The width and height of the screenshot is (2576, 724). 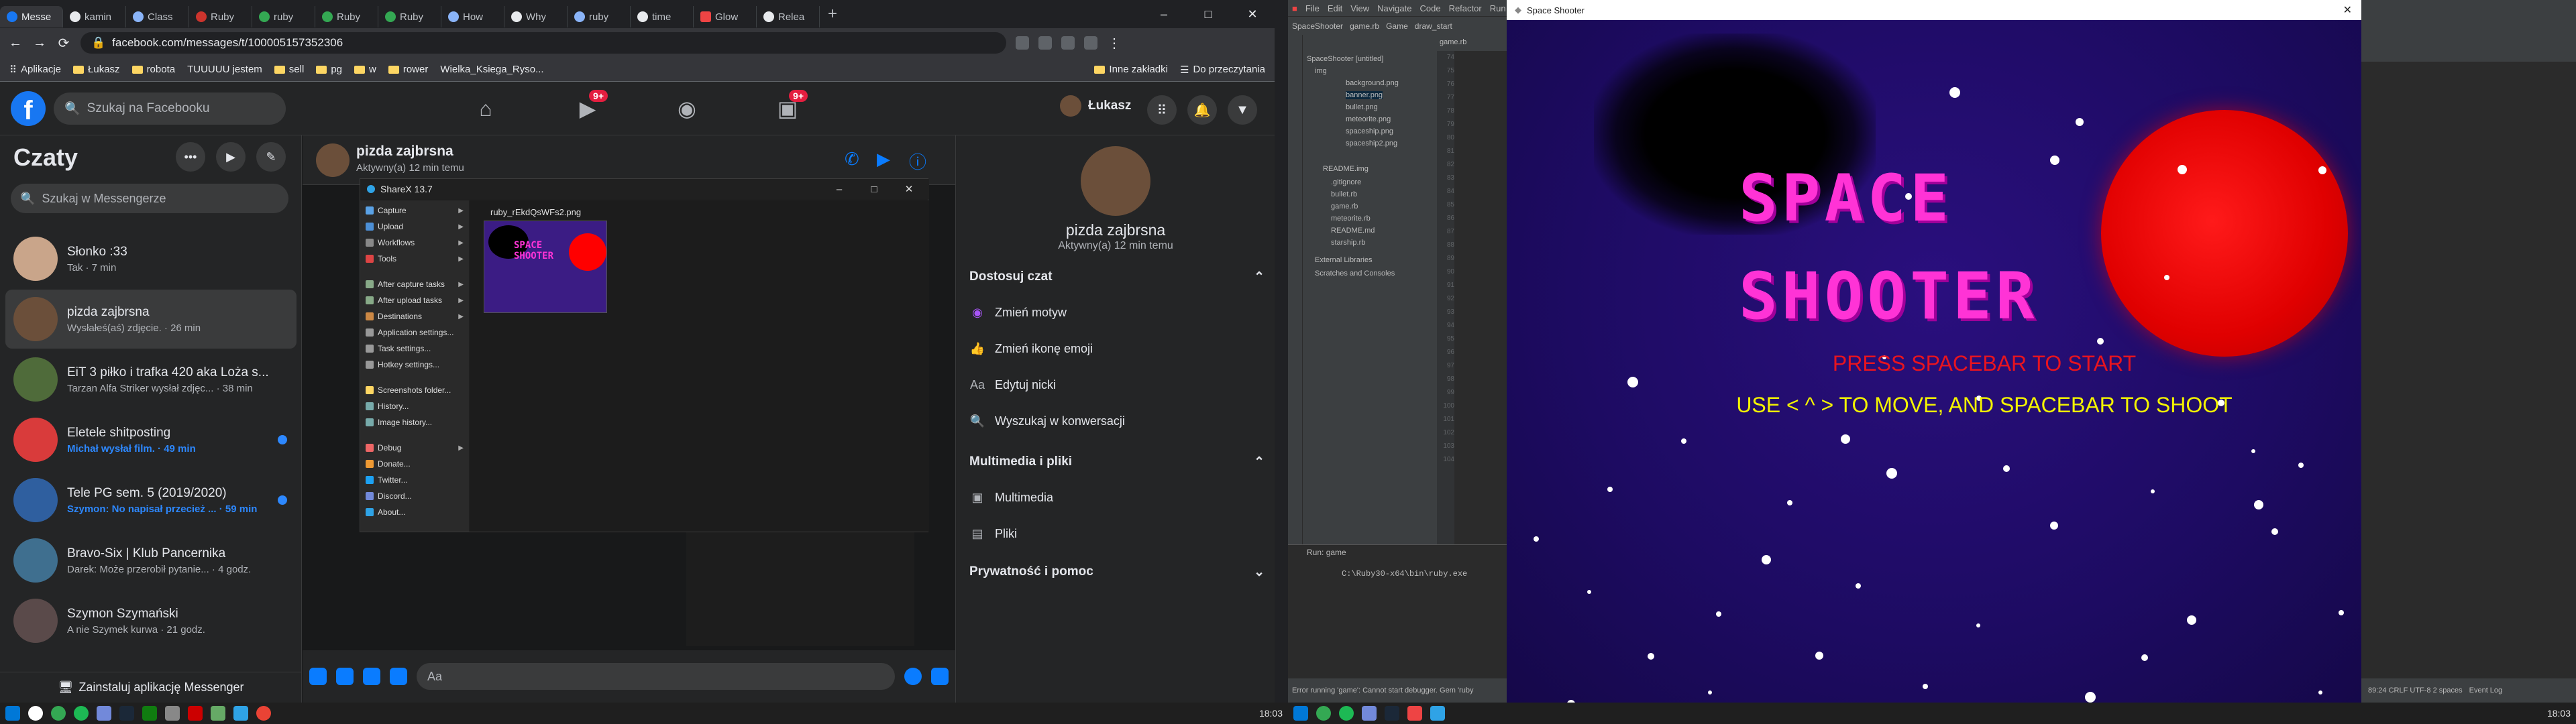 I want to click on puzzle-icon, so click(x=1090, y=43).